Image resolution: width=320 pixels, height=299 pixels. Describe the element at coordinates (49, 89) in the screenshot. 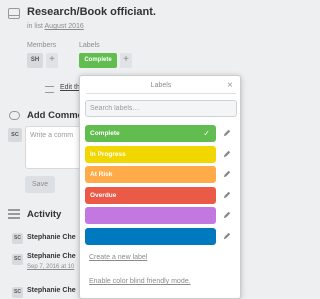

I see `description-icon` at that location.